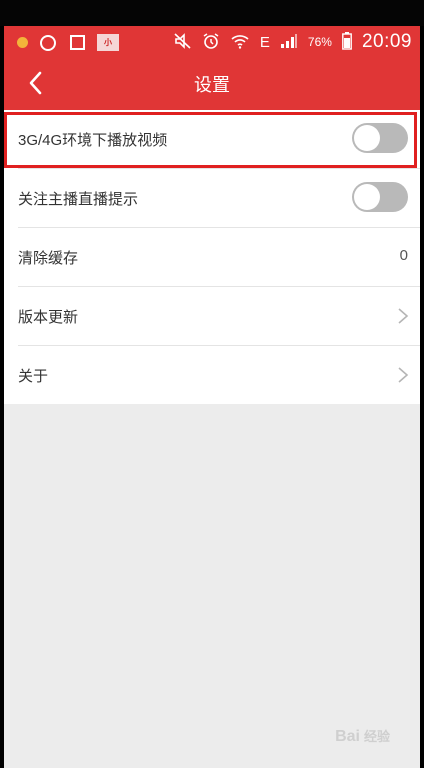  I want to click on battery-percent: 76%, so click(319, 42).